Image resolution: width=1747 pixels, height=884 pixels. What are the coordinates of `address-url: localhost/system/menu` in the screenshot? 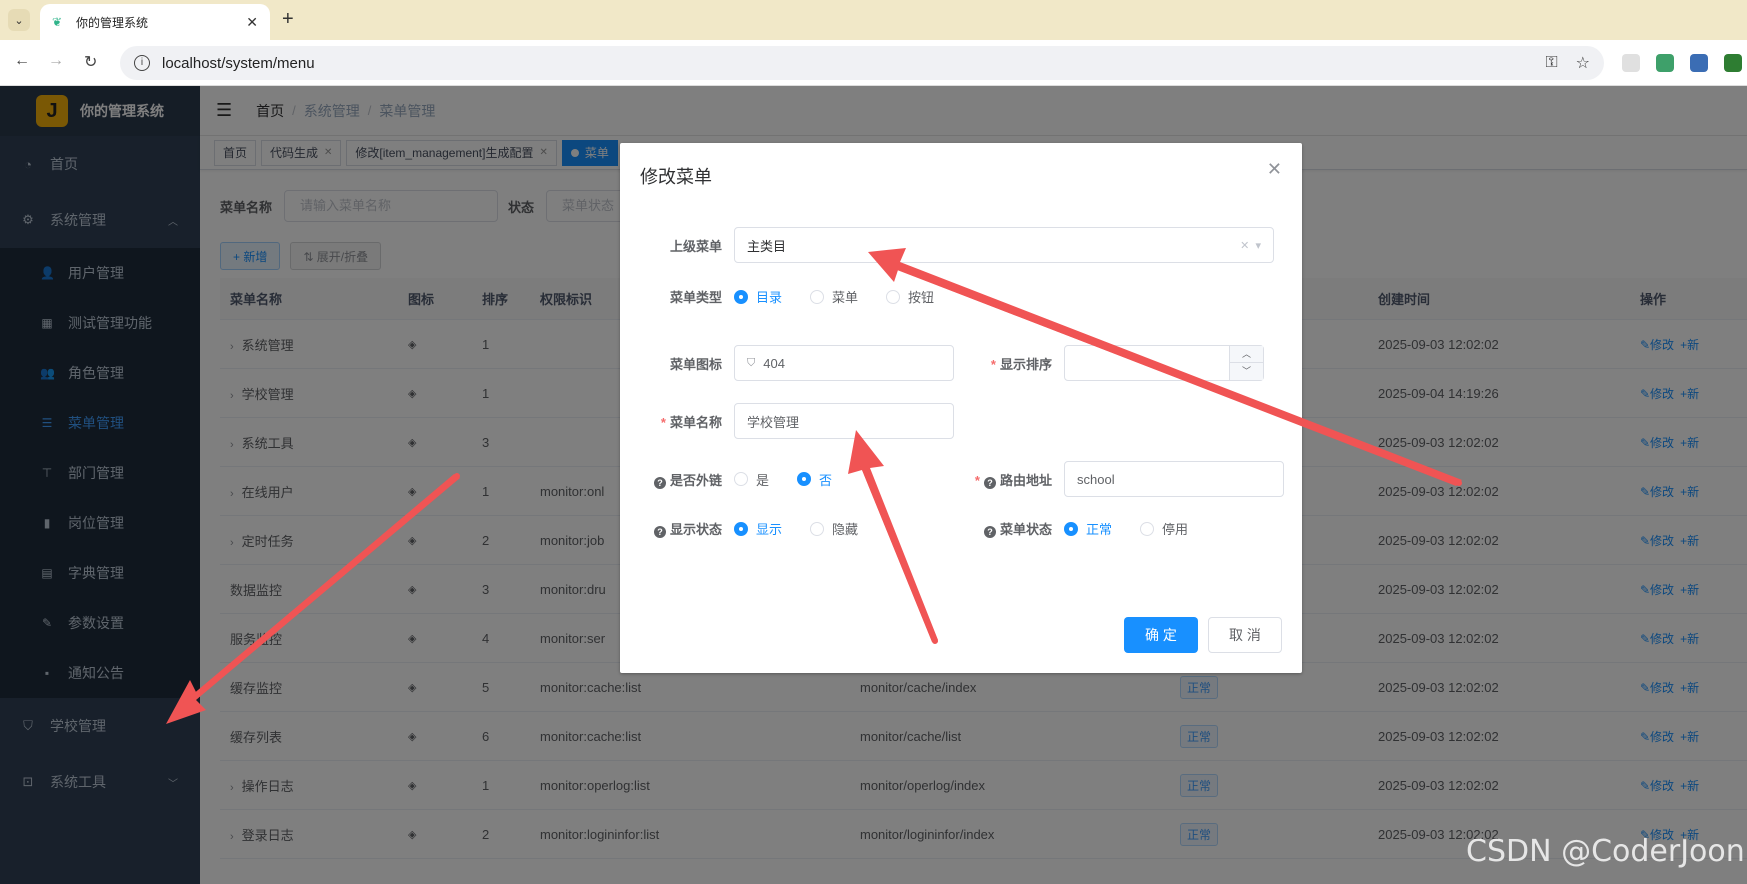 It's located at (844, 63).